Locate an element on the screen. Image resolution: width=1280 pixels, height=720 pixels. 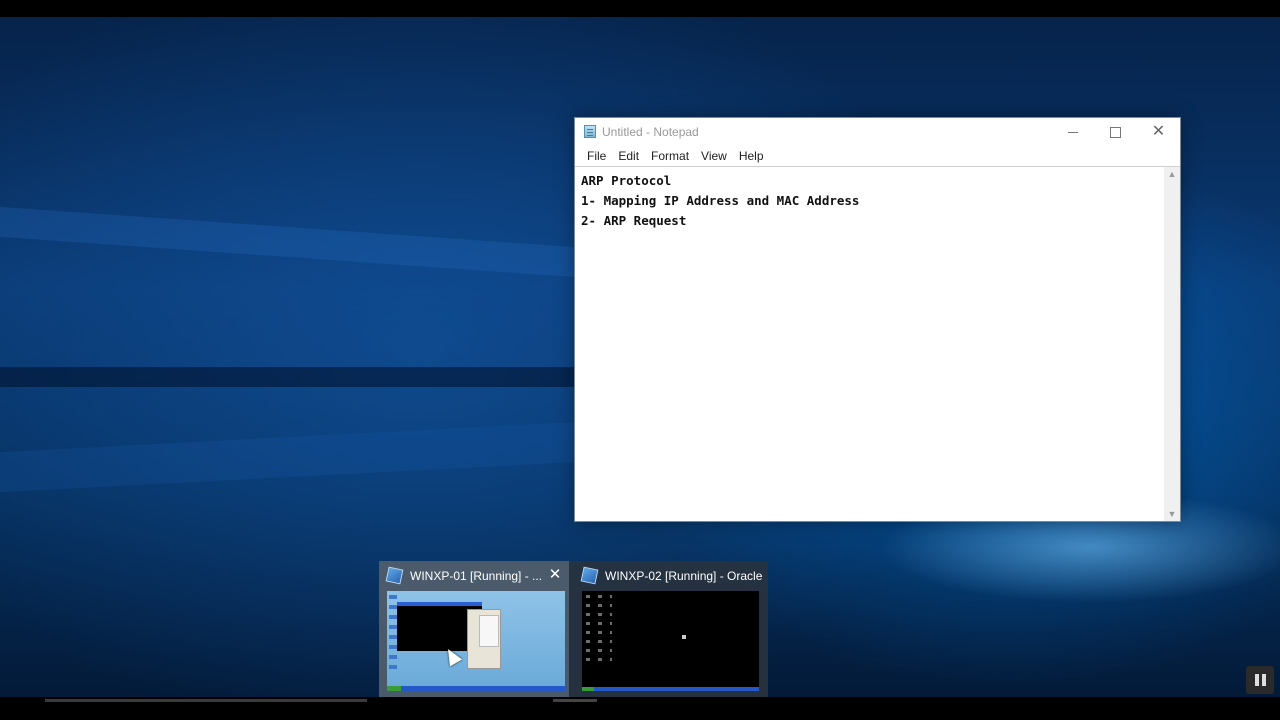
window-title: Untitled - Notepad is located at coordinates (650, 132).